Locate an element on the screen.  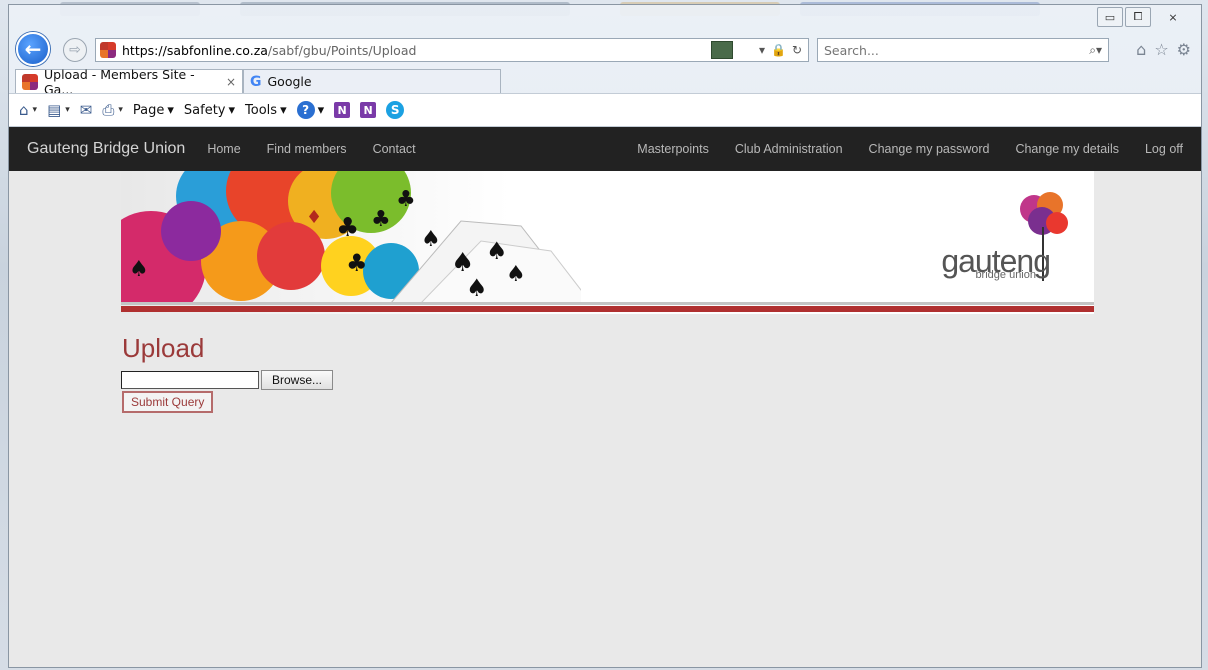
tab-google: G Google is located at coordinates (372, 81).